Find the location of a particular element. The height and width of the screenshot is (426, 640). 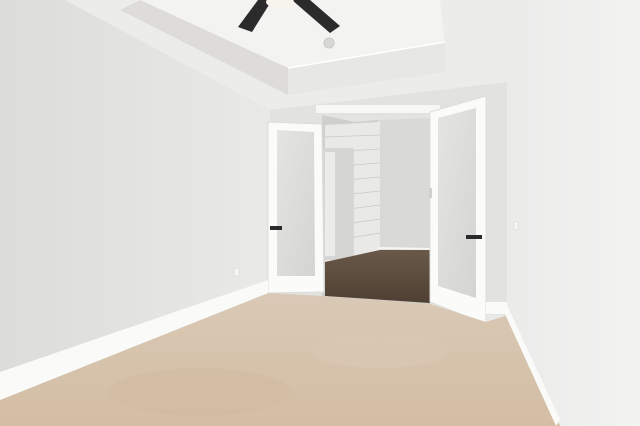

french-door-right is located at coordinates (458, 210).